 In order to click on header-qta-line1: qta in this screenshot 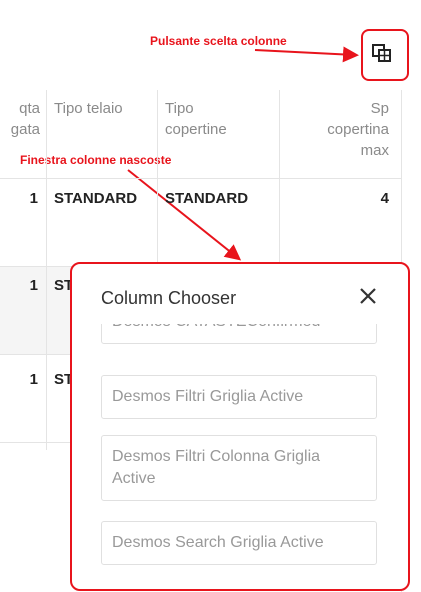, I will do `click(29, 108)`.